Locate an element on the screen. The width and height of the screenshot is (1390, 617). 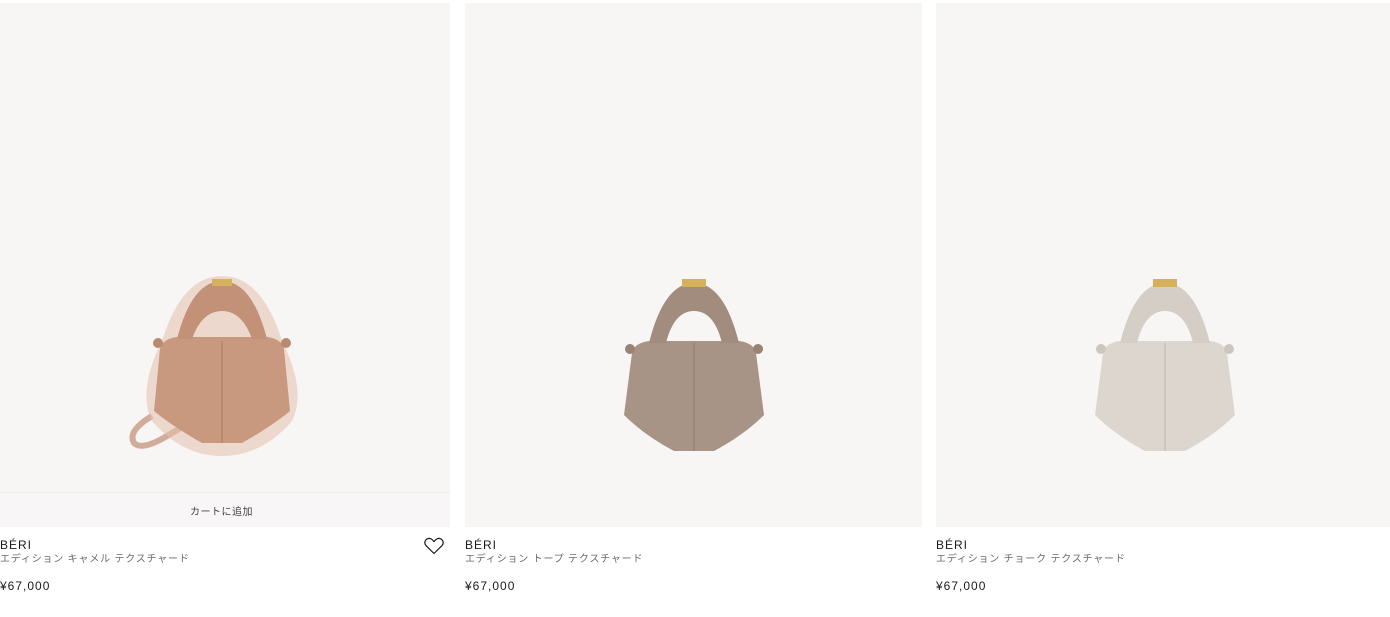
product-variant: エディション キャメル テクスチャード is located at coordinates (225, 560).